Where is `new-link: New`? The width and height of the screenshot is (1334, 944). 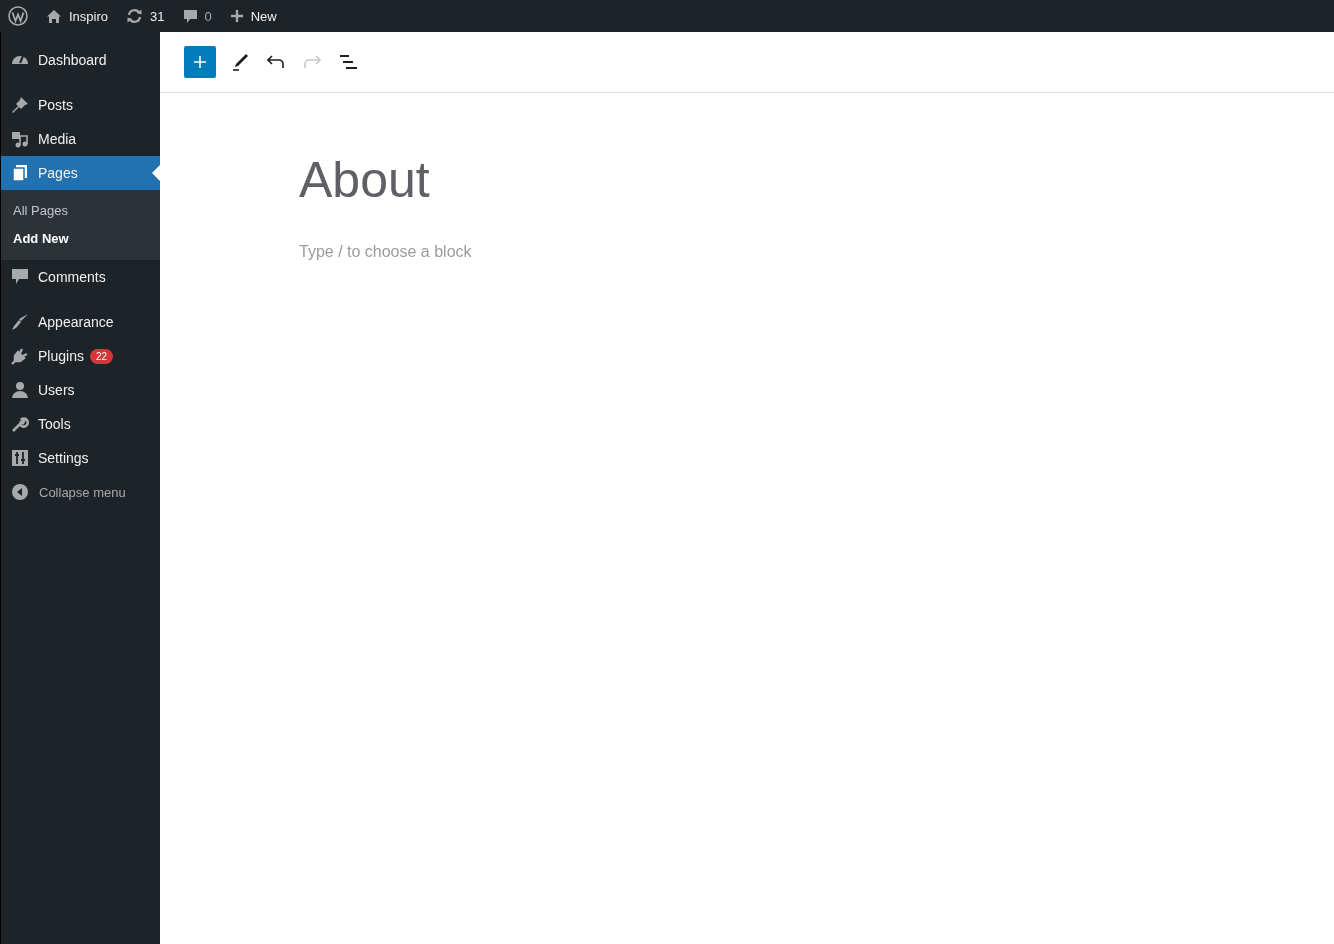 new-link: New is located at coordinates (263, 16).